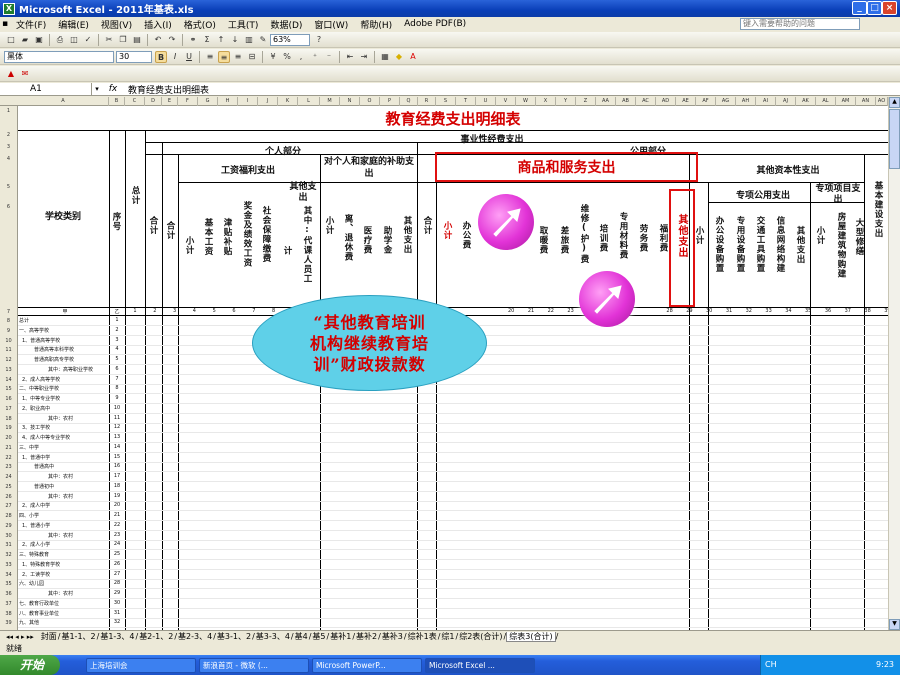 The height and width of the screenshot is (675, 900). Describe the element at coordinates (117, 636) in the screenshot. I see `sheet-tab: 基1-3、4` at that location.